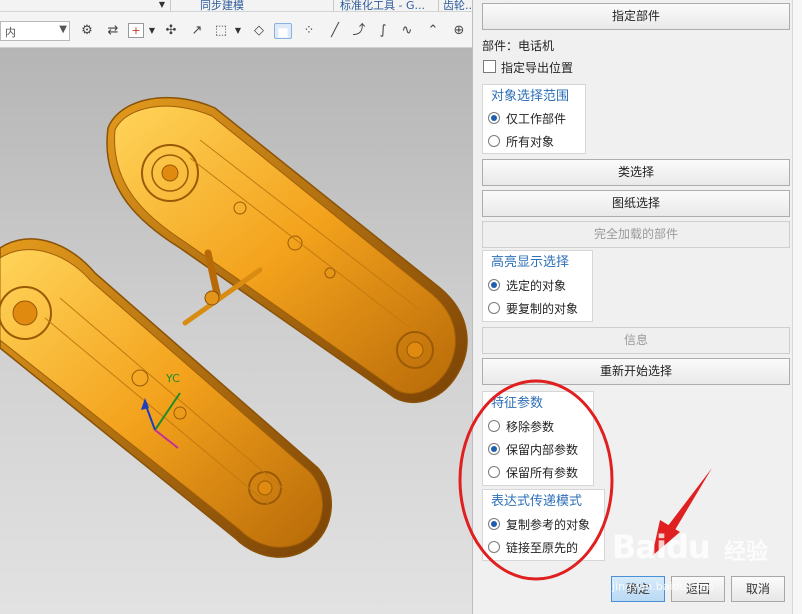 This screenshot has width=802, height=614. I want to click on line-icon: ╱, so click(335, 31).